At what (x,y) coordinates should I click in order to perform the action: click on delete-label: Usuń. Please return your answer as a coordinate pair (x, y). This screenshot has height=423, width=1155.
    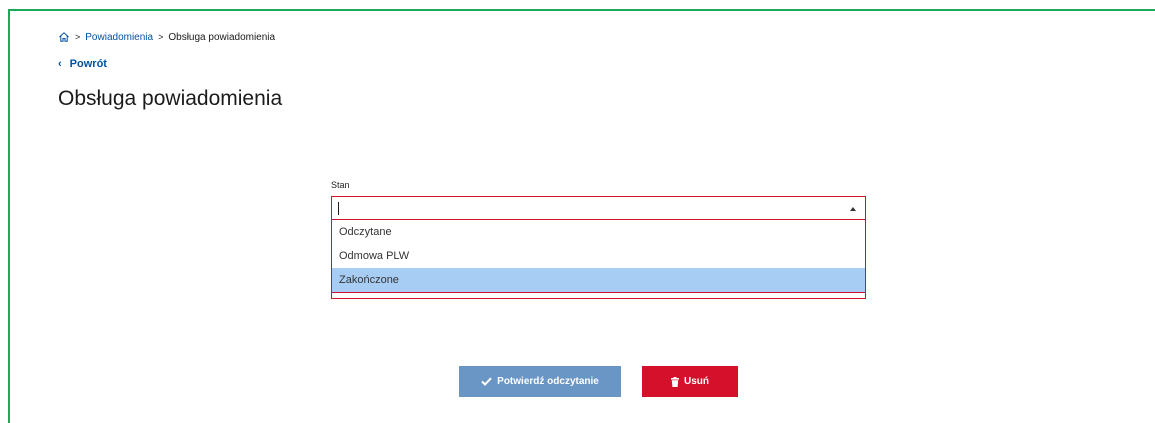
    Looking at the image, I should click on (696, 381).